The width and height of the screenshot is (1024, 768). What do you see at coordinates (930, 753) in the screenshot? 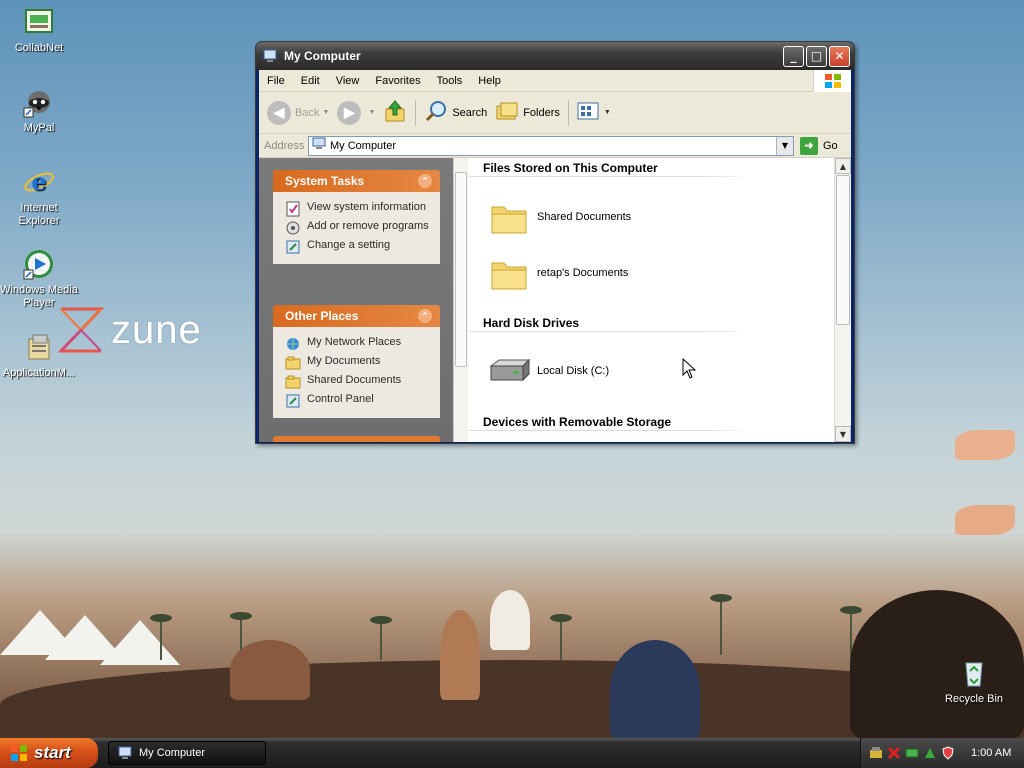
I see `tray-update-icon` at bounding box center [930, 753].